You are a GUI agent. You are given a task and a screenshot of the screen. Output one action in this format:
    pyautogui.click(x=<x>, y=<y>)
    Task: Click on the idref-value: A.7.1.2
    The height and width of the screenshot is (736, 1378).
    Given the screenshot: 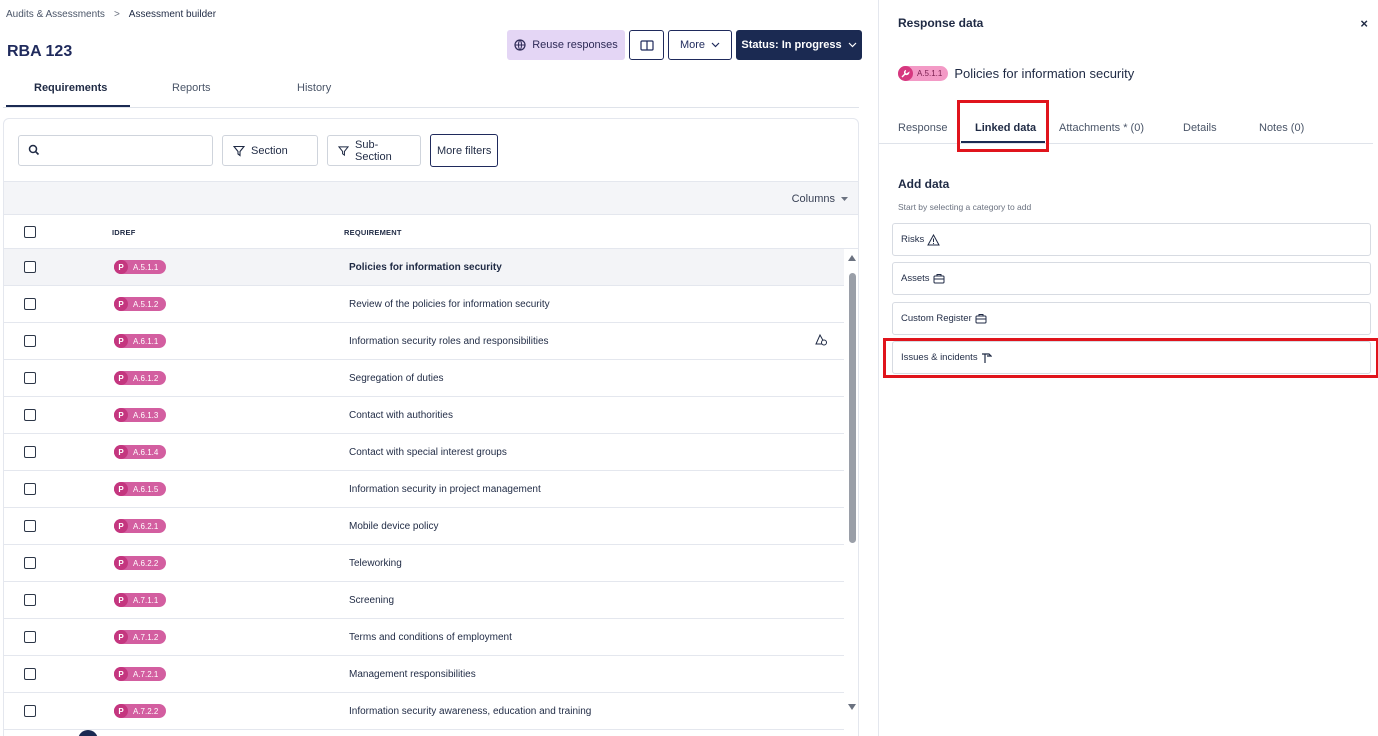 What is the action you would take?
    pyautogui.click(x=146, y=637)
    